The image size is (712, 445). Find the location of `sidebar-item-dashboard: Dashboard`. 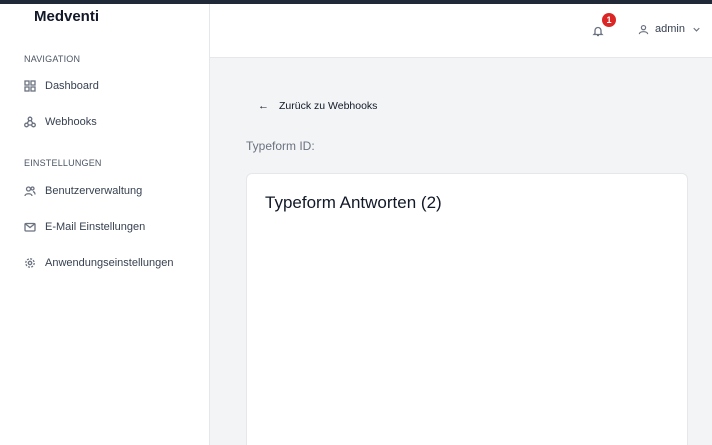

sidebar-item-dashboard: Dashboard is located at coordinates (61, 86).